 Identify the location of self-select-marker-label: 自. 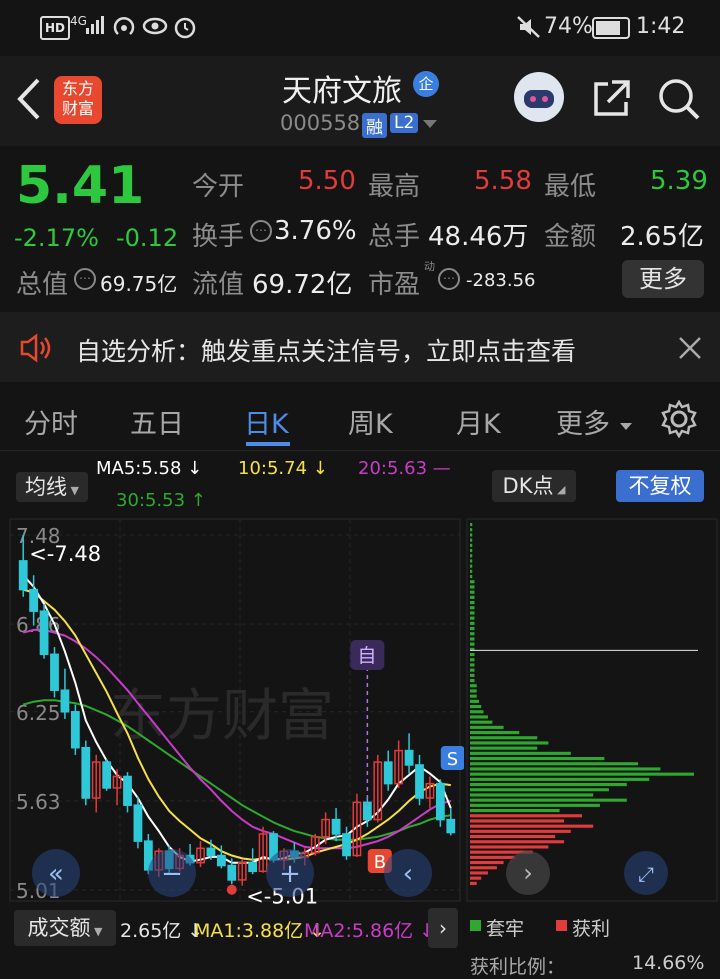
(366, 656).